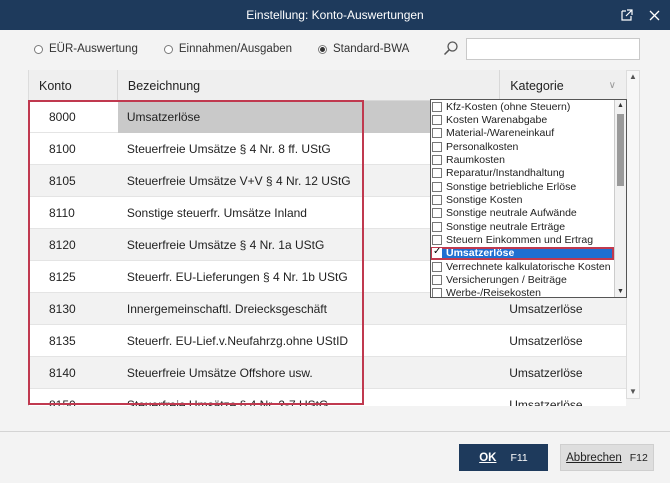  I want to click on category-option-selected: Umsatzerlöse, so click(522, 253).